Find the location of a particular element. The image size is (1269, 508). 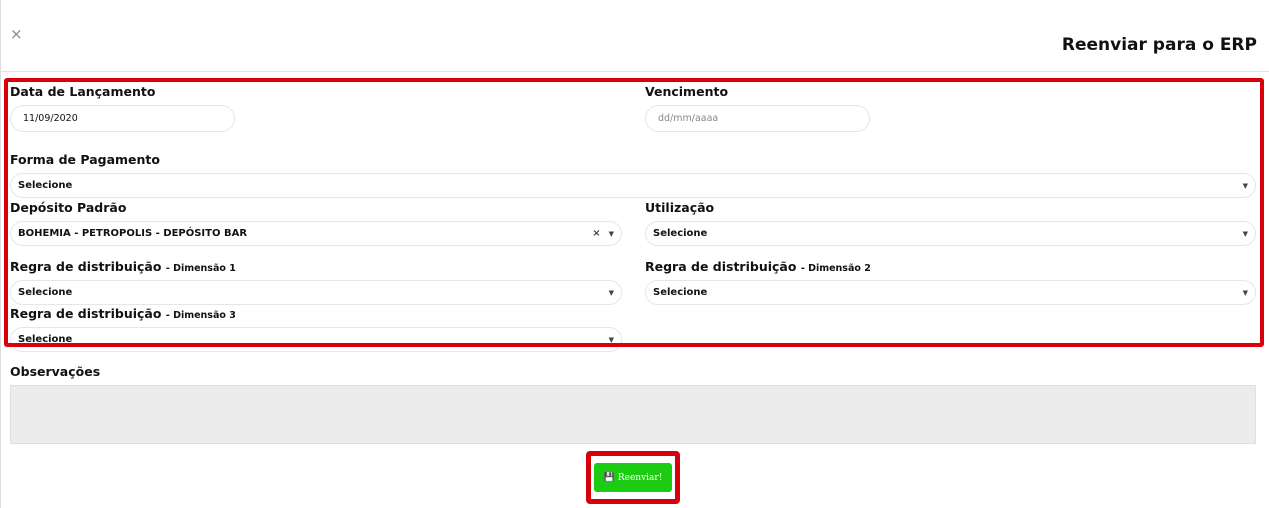

reenviar-button: 💾 Reenviar! is located at coordinates (633, 477).